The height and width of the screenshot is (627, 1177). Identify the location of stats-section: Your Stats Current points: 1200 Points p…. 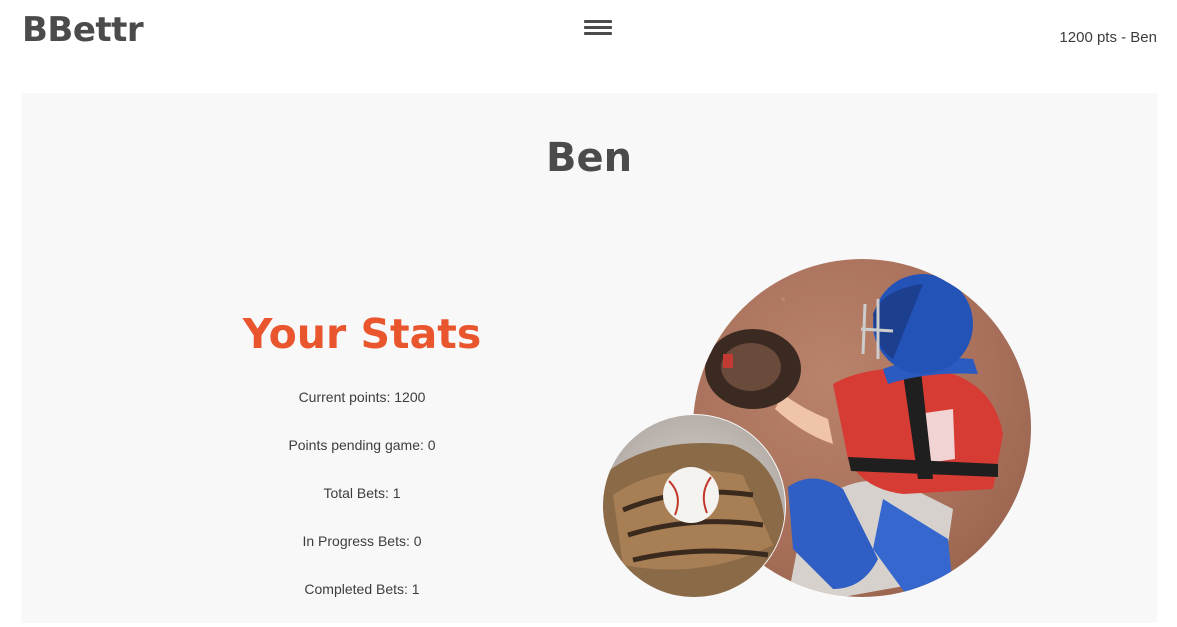
(362, 468).